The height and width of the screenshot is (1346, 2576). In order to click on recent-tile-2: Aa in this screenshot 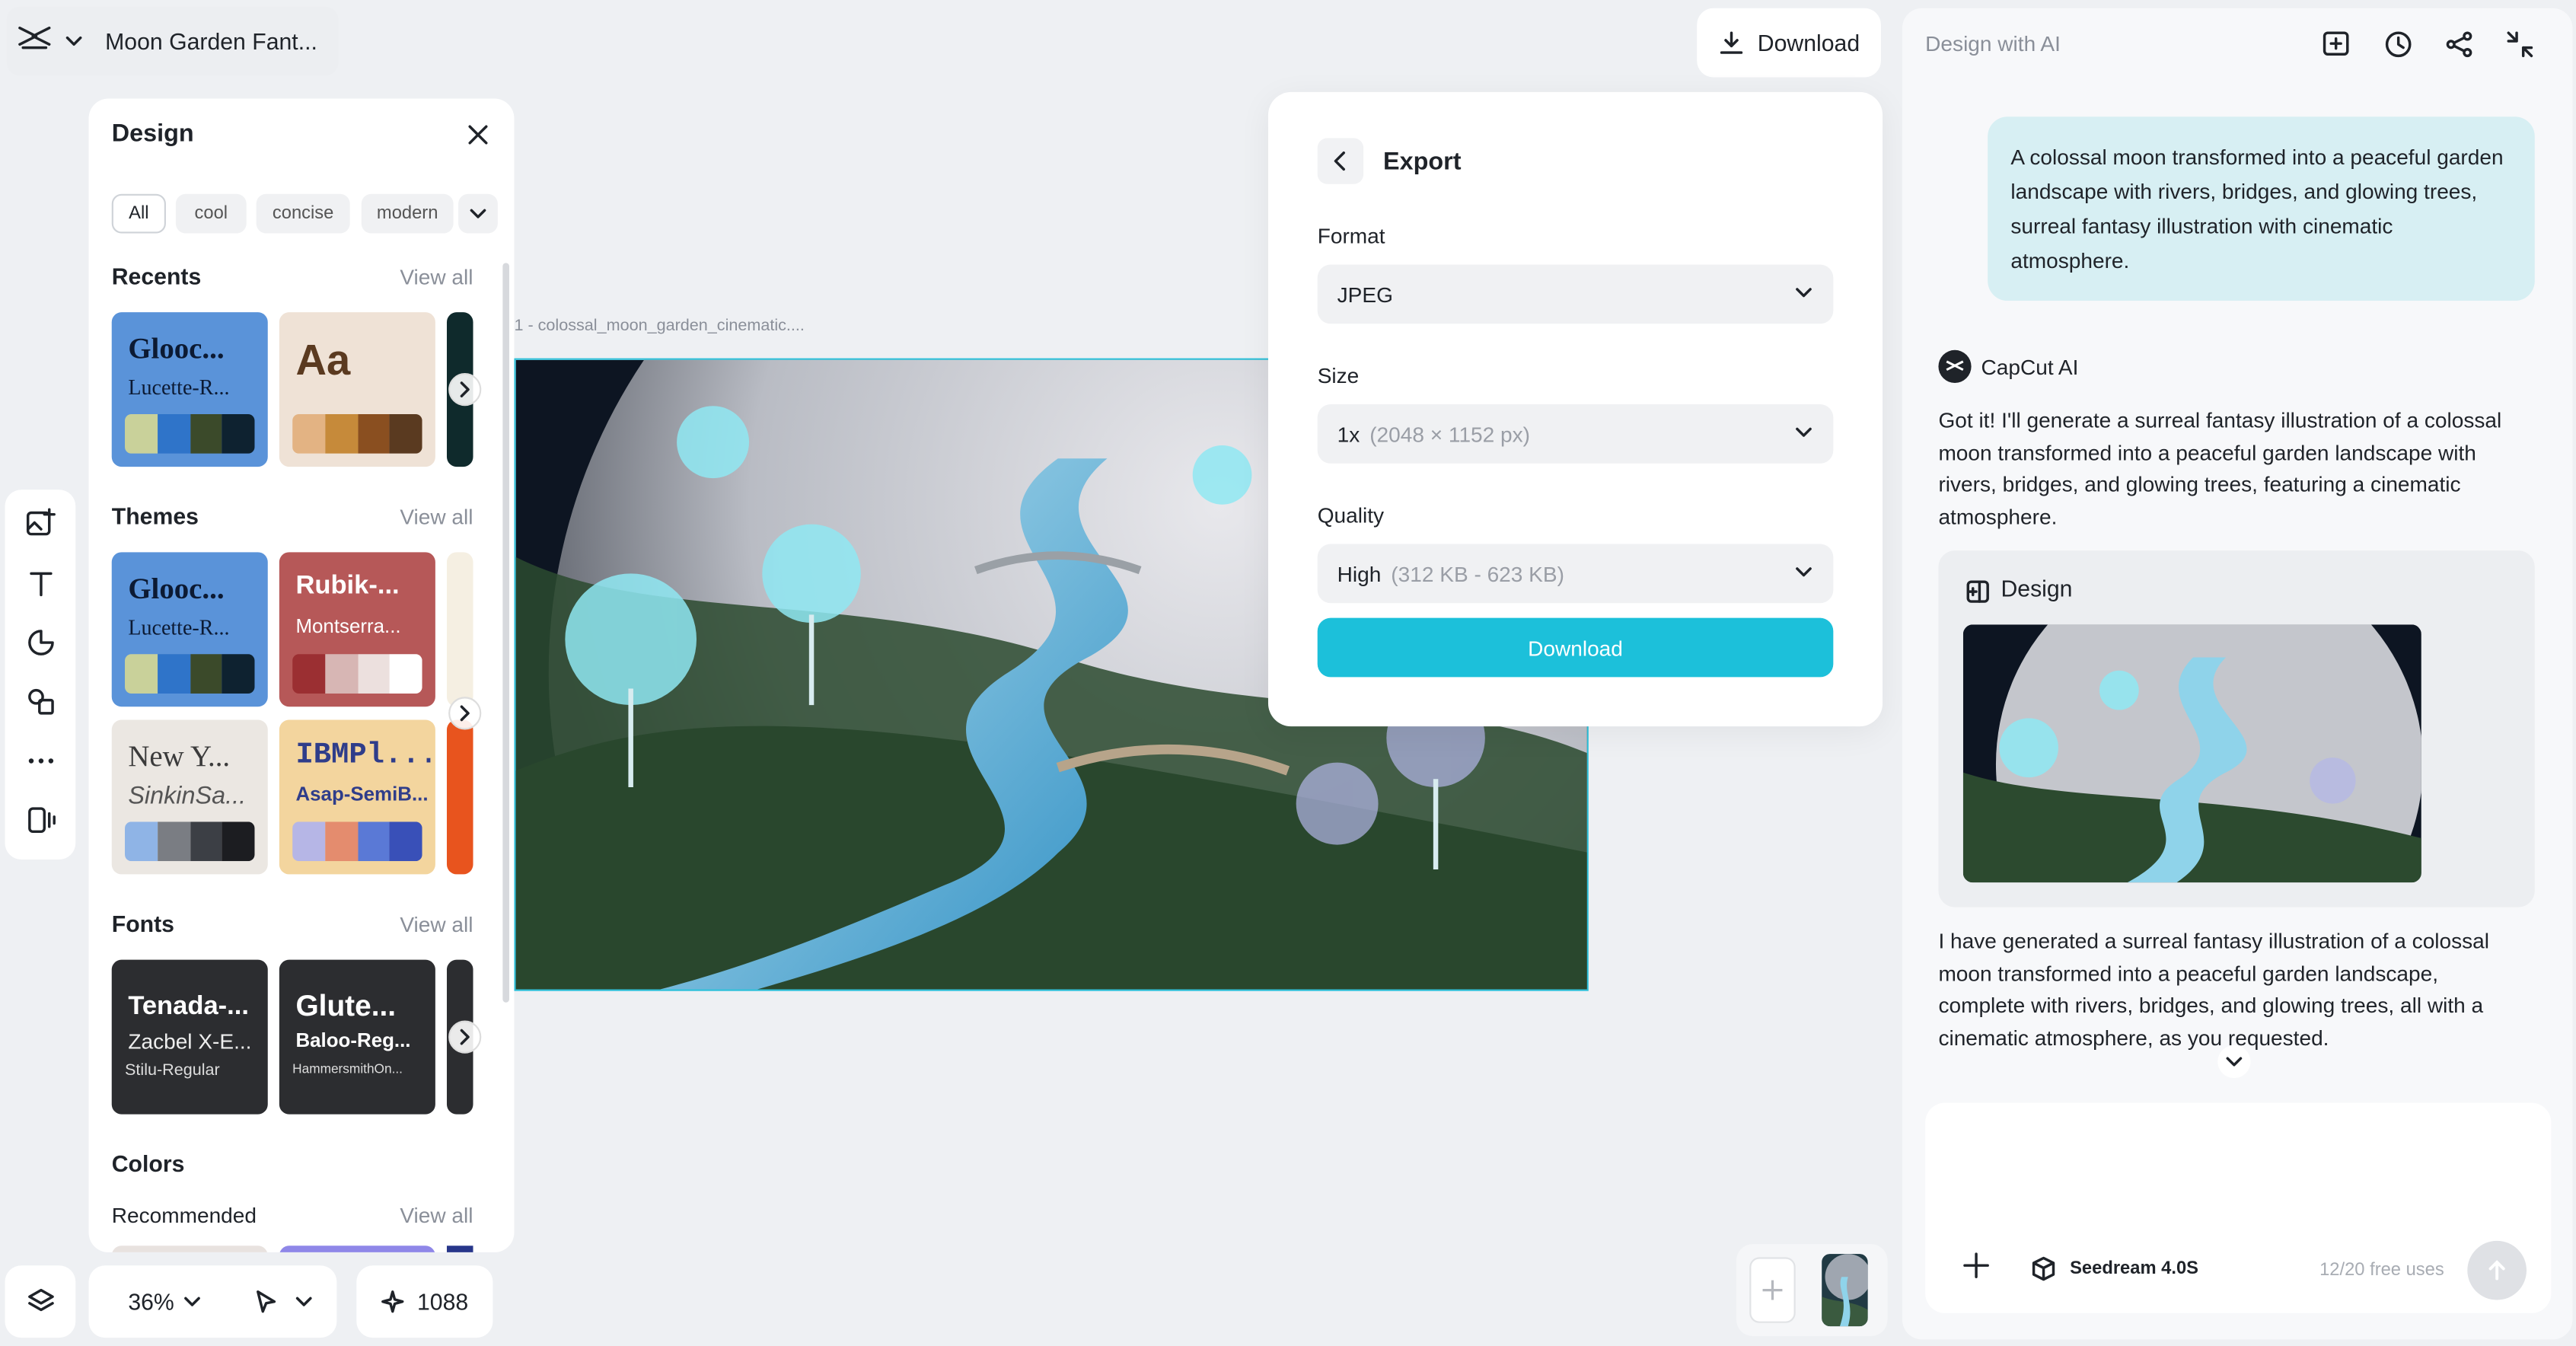, I will do `click(357, 389)`.